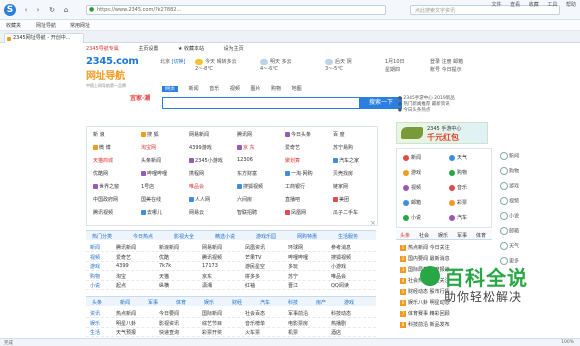 The height and width of the screenshot is (346, 580). Describe the element at coordinates (105, 199) in the screenshot. I see `site-link: 中国政府网` at that location.